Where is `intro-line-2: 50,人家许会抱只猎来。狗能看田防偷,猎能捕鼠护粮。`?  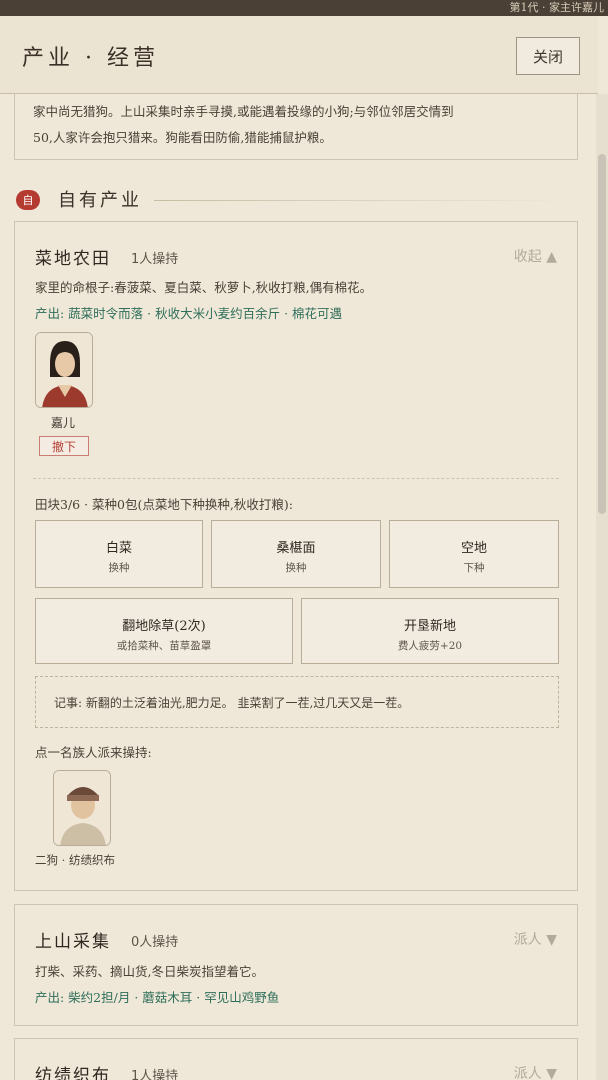 intro-line-2: 50,人家许会抱只猎来。狗能看田防偷,猎能捕鼠护粮。 is located at coordinates (182, 137).